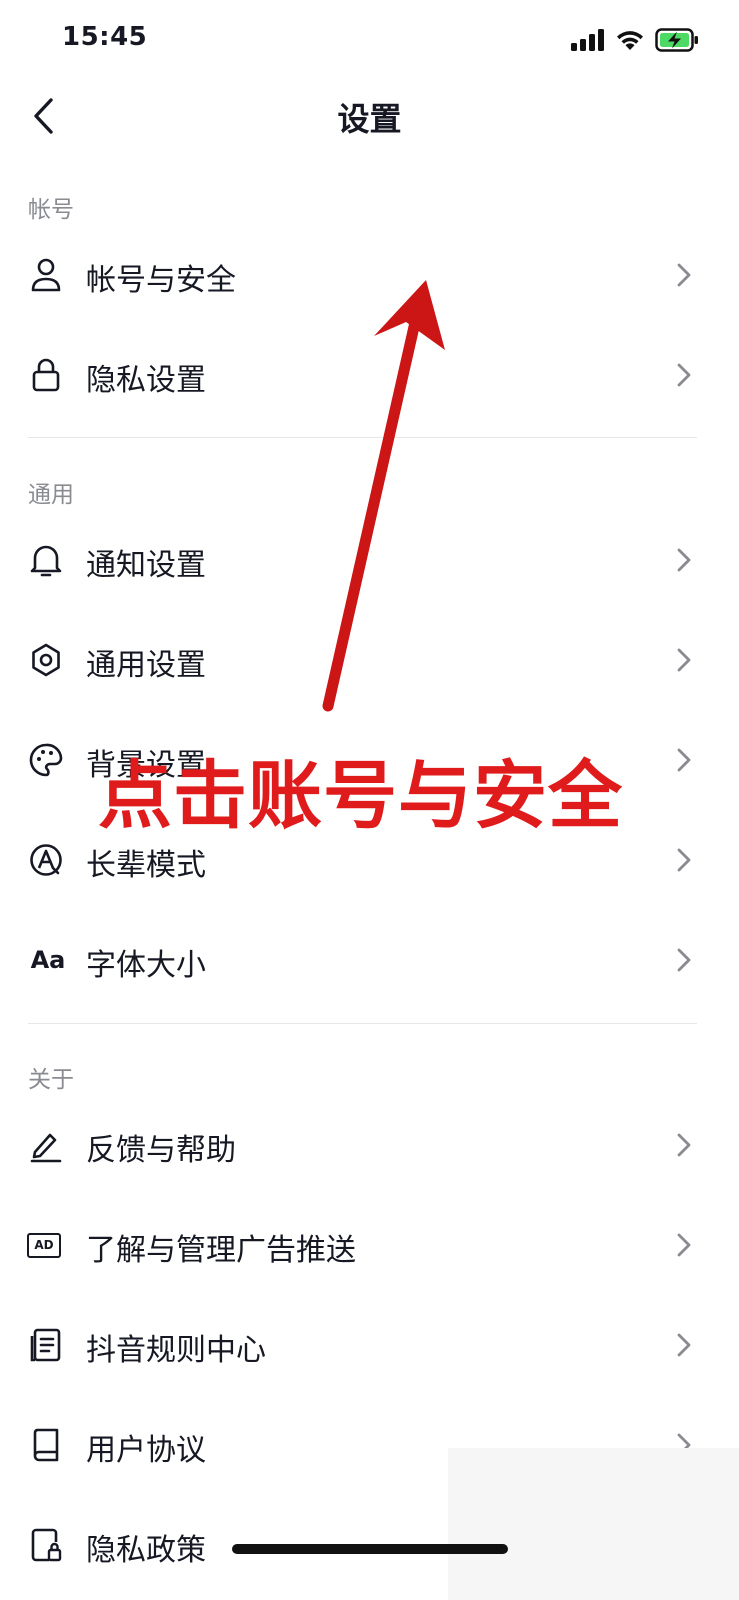 The image size is (739, 1600). Describe the element at coordinates (593, 1524) in the screenshot. I see `watermark-area` at that location.